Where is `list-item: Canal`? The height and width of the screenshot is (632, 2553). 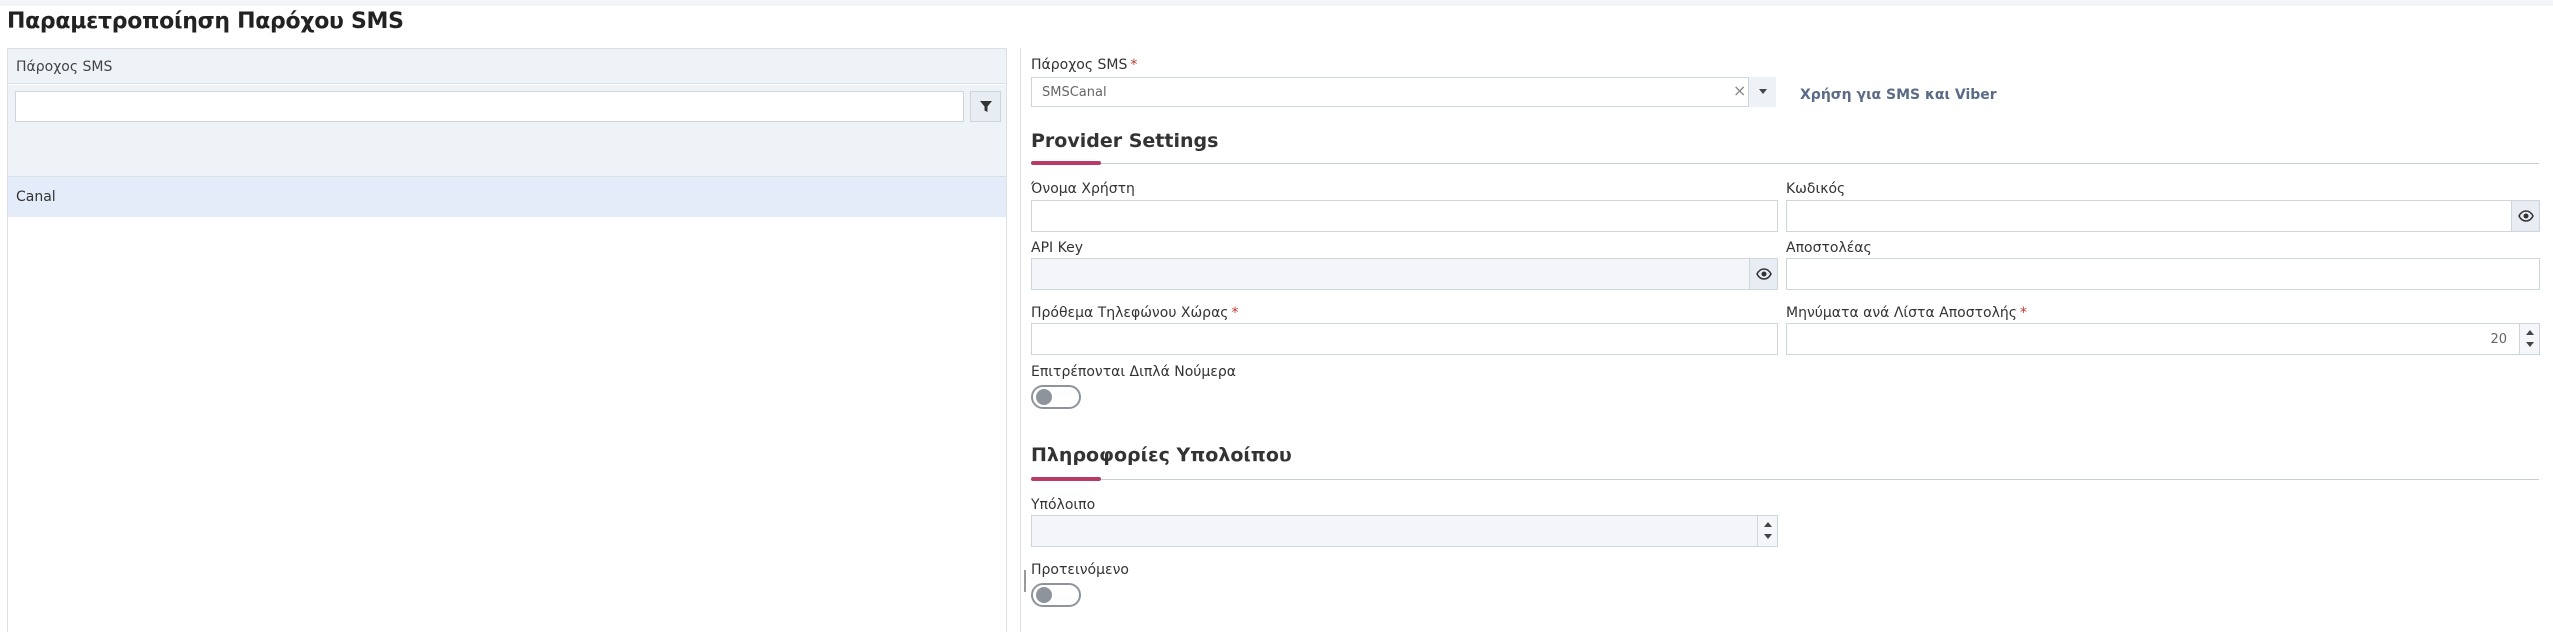
list-item: Canal is located at coordinates (507, 197).